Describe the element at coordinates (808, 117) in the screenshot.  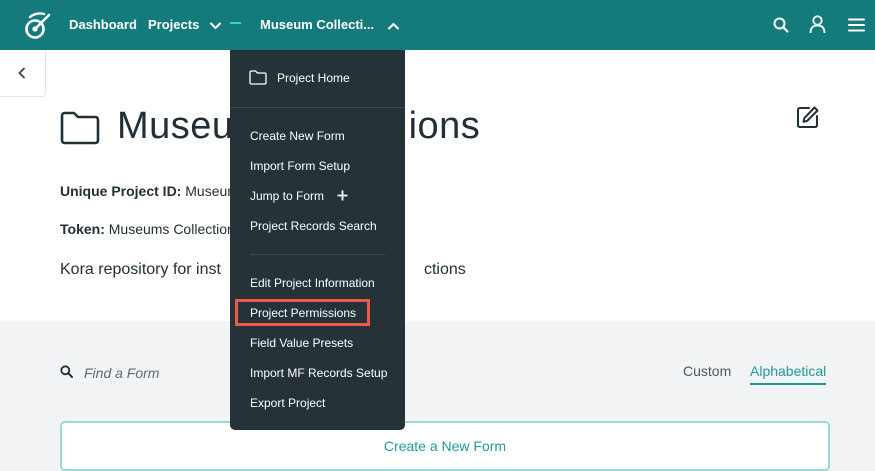
I see `edit-icon` at that location.